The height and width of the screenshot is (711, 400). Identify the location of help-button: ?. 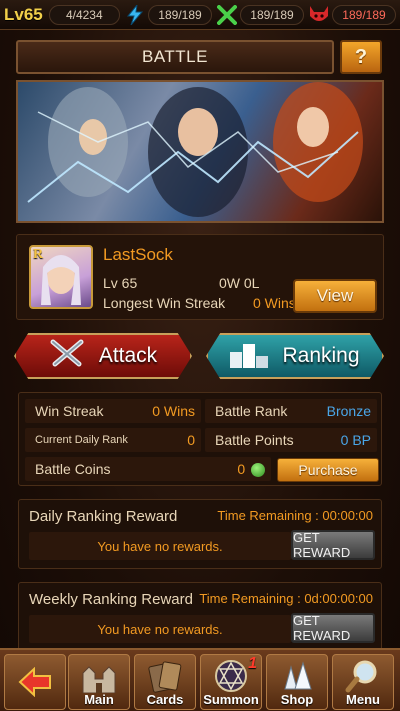
(361, 57).